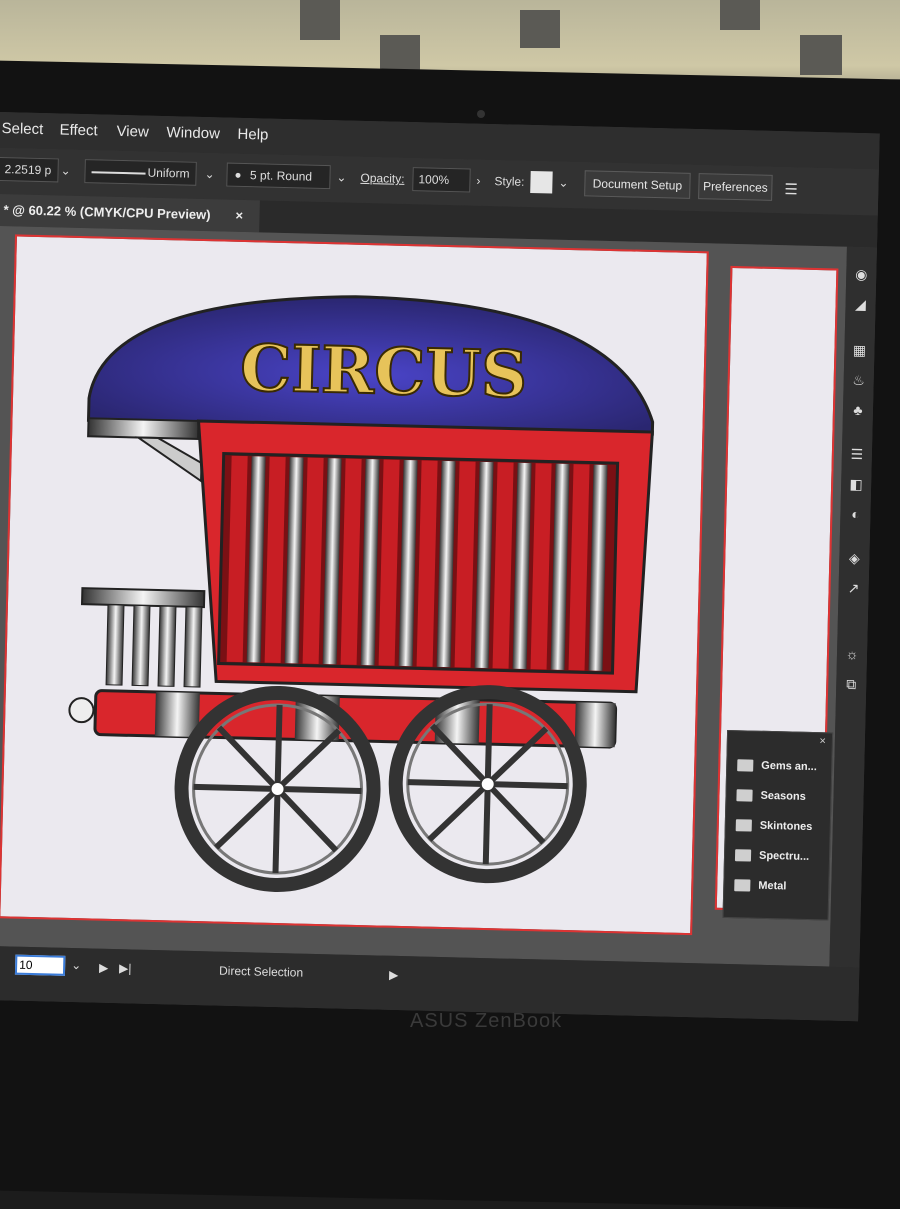 The image size is (900, 1209). What do you see at coordinates (168, 459) in the screenshot?
I see `roof-bracket` at bounding box center [168, 459].